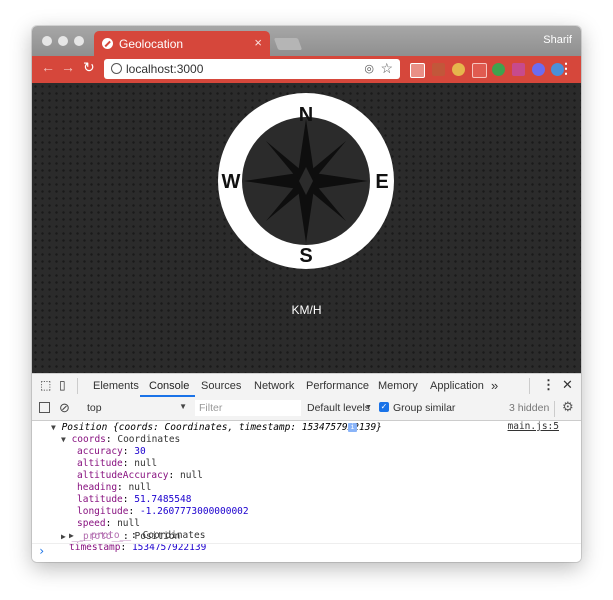 The height and width of the screenshot is (600, 613). Describe the element at coordinates (548, 385) in the screenshot. I see `devtools-menu-icon: ⋮` at that location.